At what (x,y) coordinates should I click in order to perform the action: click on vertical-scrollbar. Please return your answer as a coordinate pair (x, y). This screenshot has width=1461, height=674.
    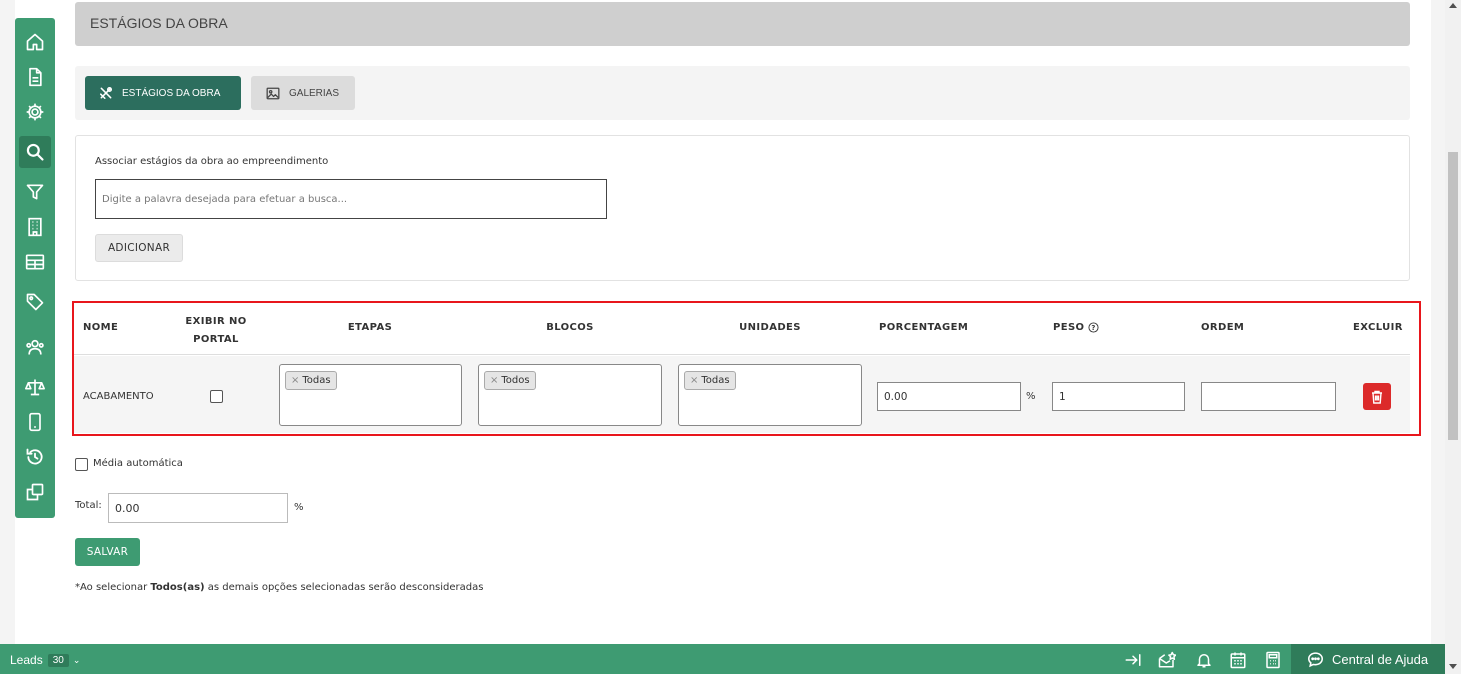
    Looking at the image, I should click on (1453, 337).